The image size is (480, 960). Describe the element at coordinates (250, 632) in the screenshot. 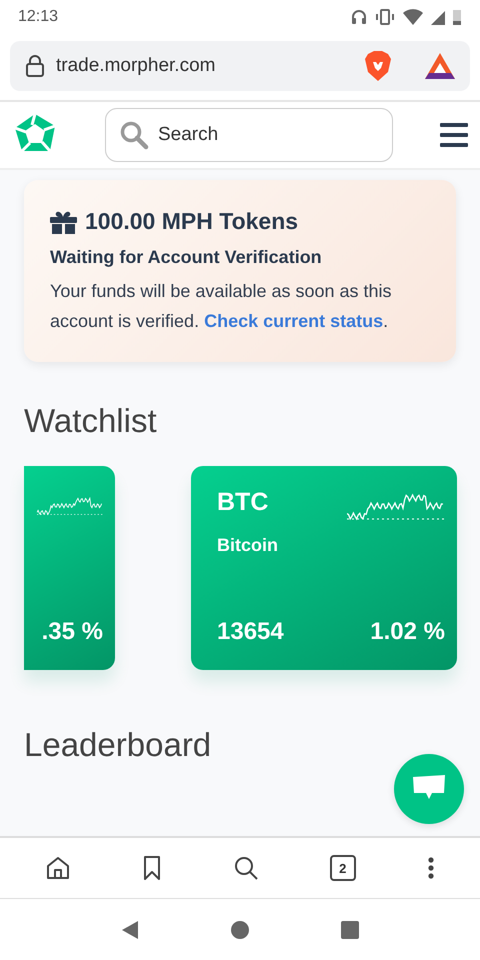

I see `coin-price: 13654` at that location.